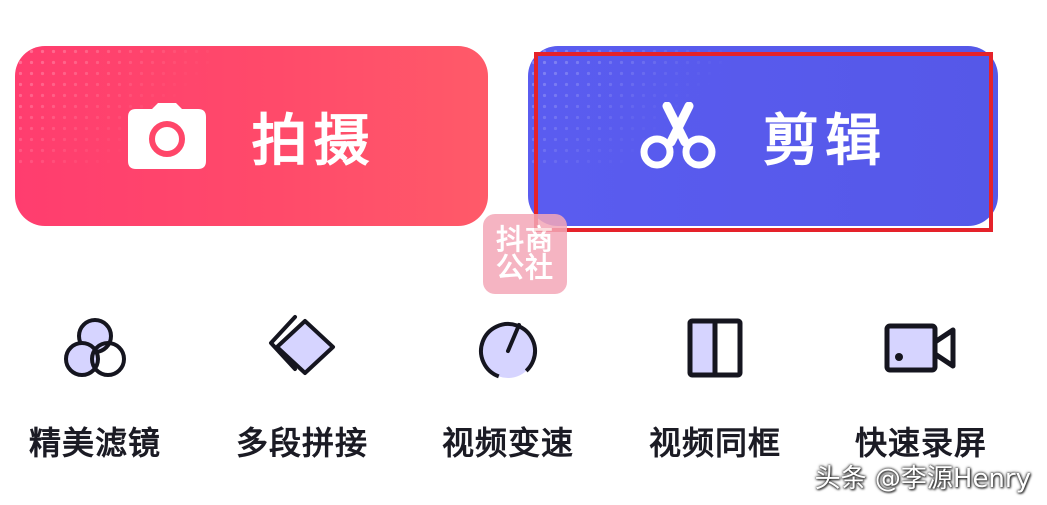 The width and height of the screenshot is (1047, 505). I want to click on tool-speed-label: 视频变速, so click(507, 443).